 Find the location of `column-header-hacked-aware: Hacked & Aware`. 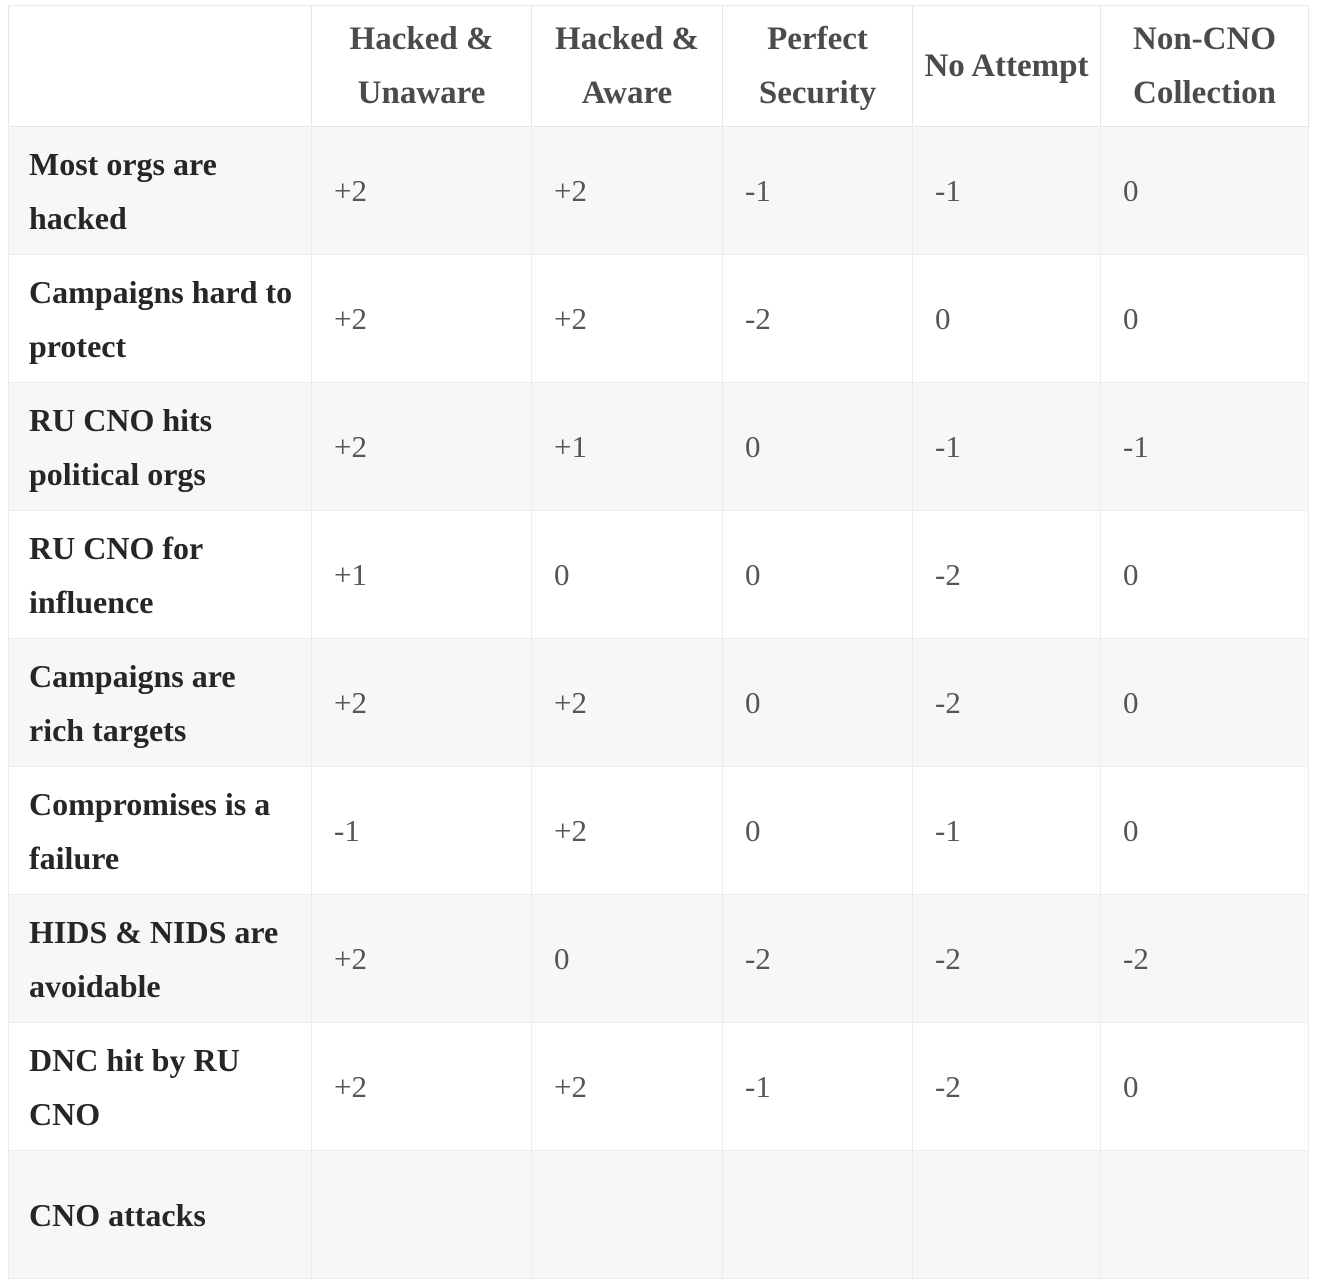

column-header-hacked-aware: Hacked & Aware is located at coordinates (627, 66).